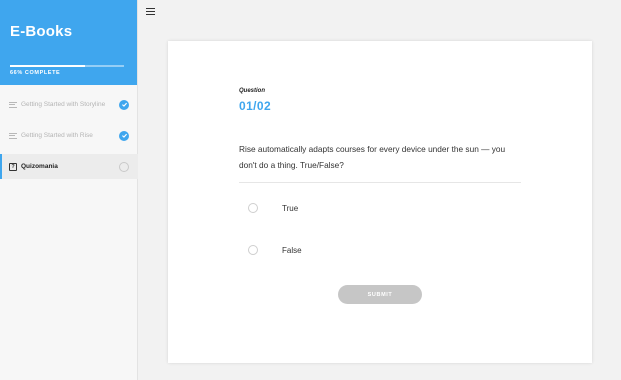 The width and height of the screenshot is (621, 380). What do you see at coordinates (252, 91) in the screenshot?
I see `question-kicker: Question` at bounding box center [252, 91].